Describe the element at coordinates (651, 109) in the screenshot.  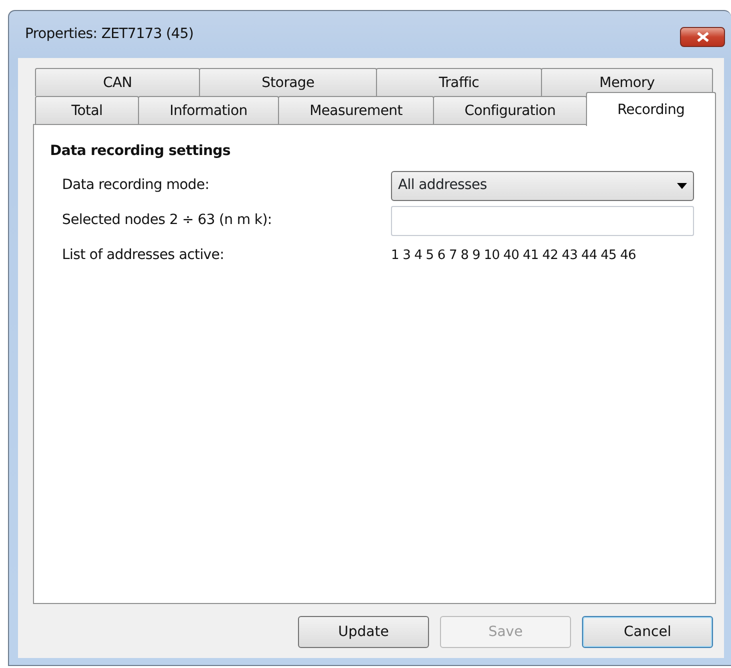
I see `tab: Recording` at that location.